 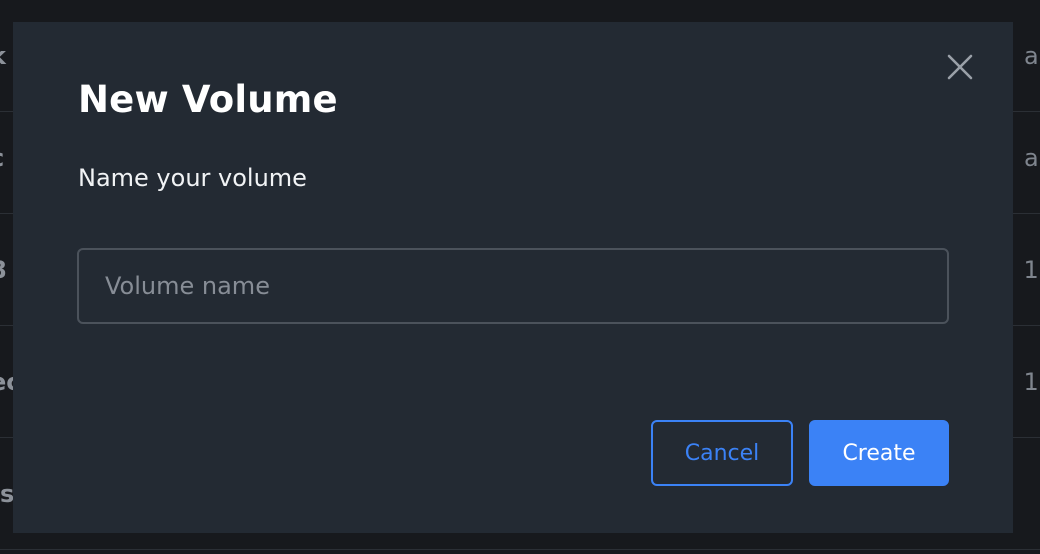 I want to click on cancel-button: Cancel, so click(x=722, y=453).